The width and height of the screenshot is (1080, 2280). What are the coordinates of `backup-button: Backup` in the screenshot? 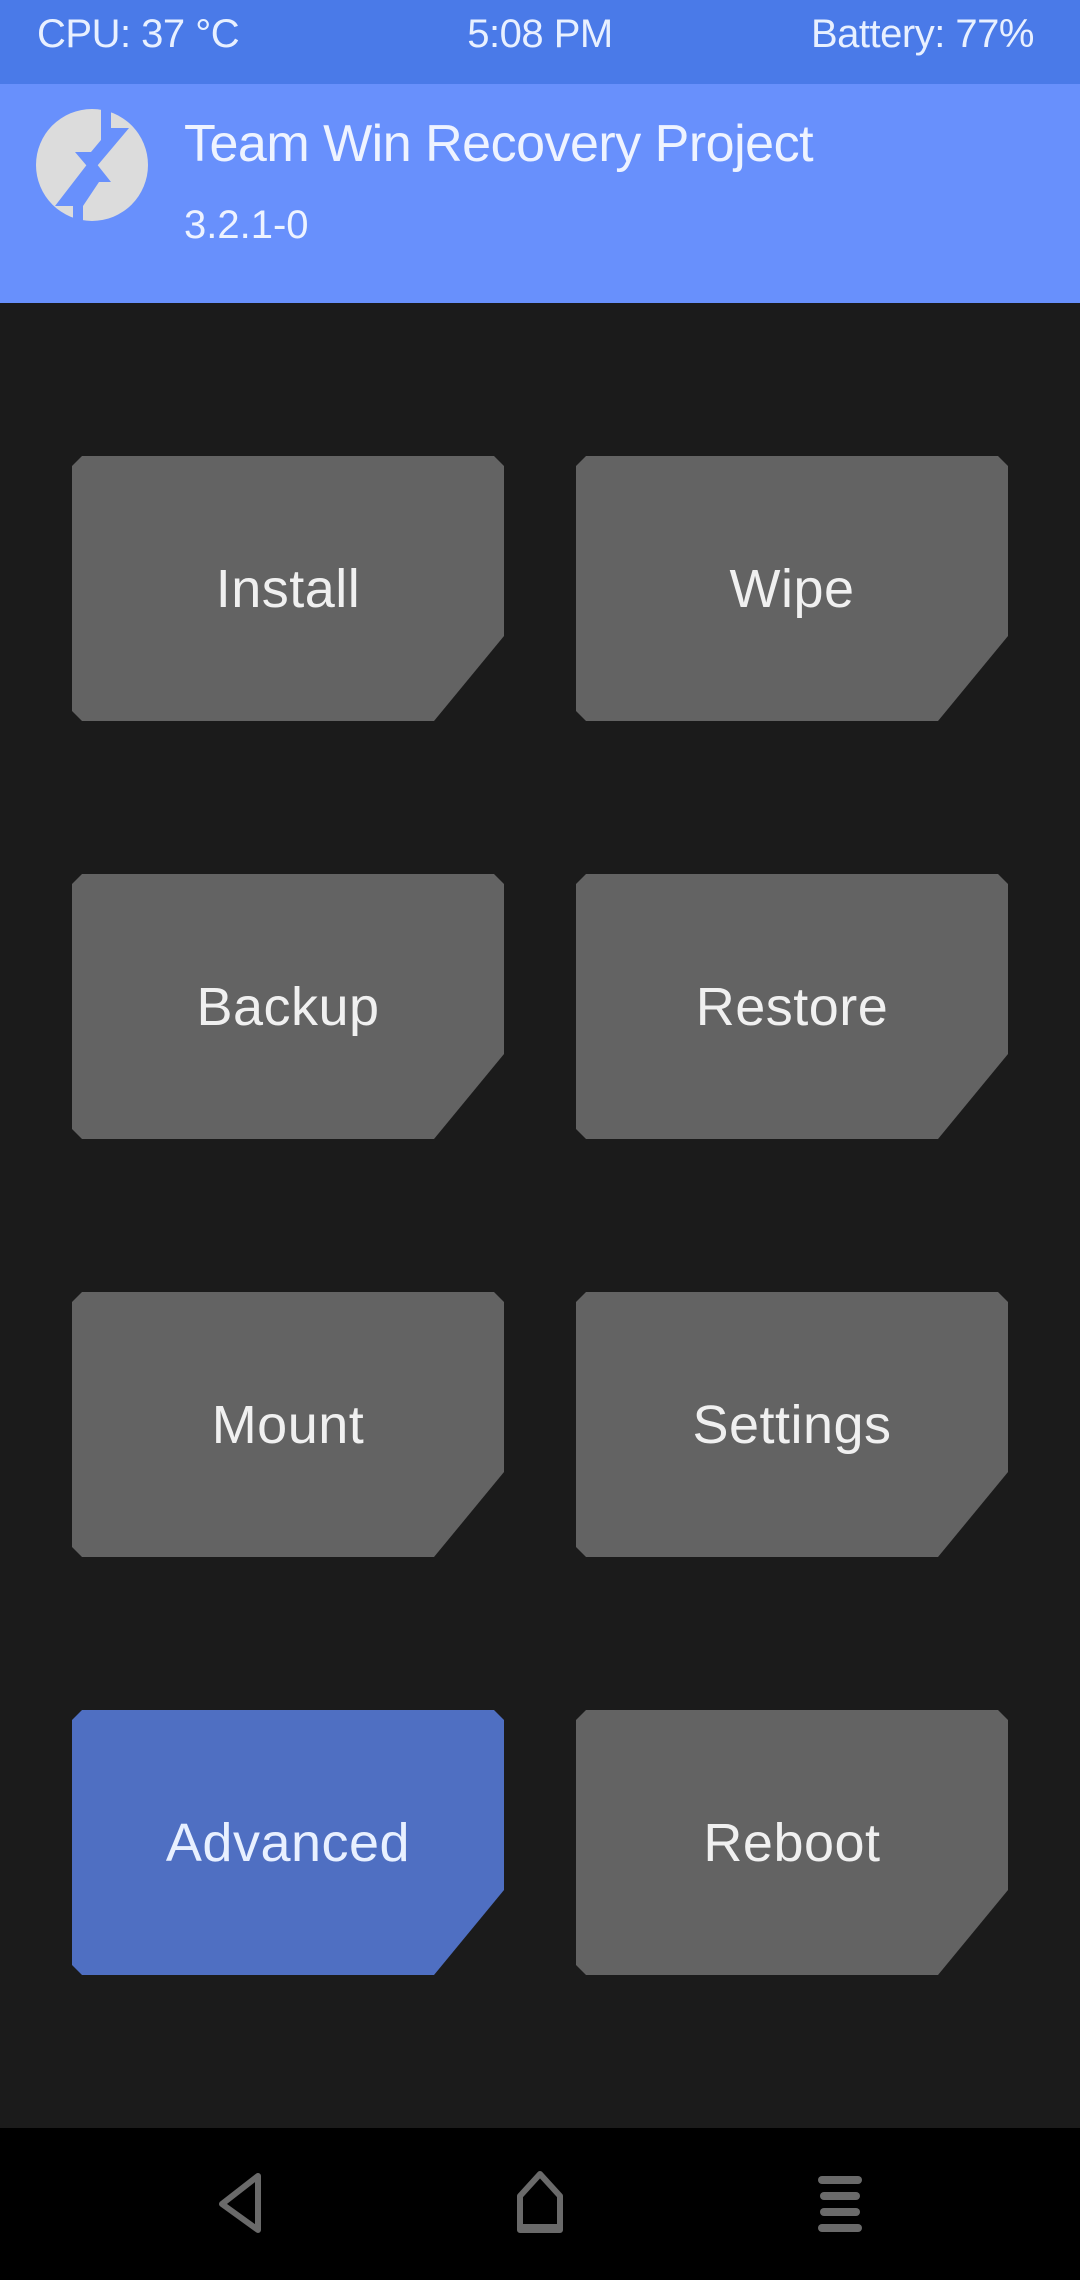 It's located at (288, 1006).